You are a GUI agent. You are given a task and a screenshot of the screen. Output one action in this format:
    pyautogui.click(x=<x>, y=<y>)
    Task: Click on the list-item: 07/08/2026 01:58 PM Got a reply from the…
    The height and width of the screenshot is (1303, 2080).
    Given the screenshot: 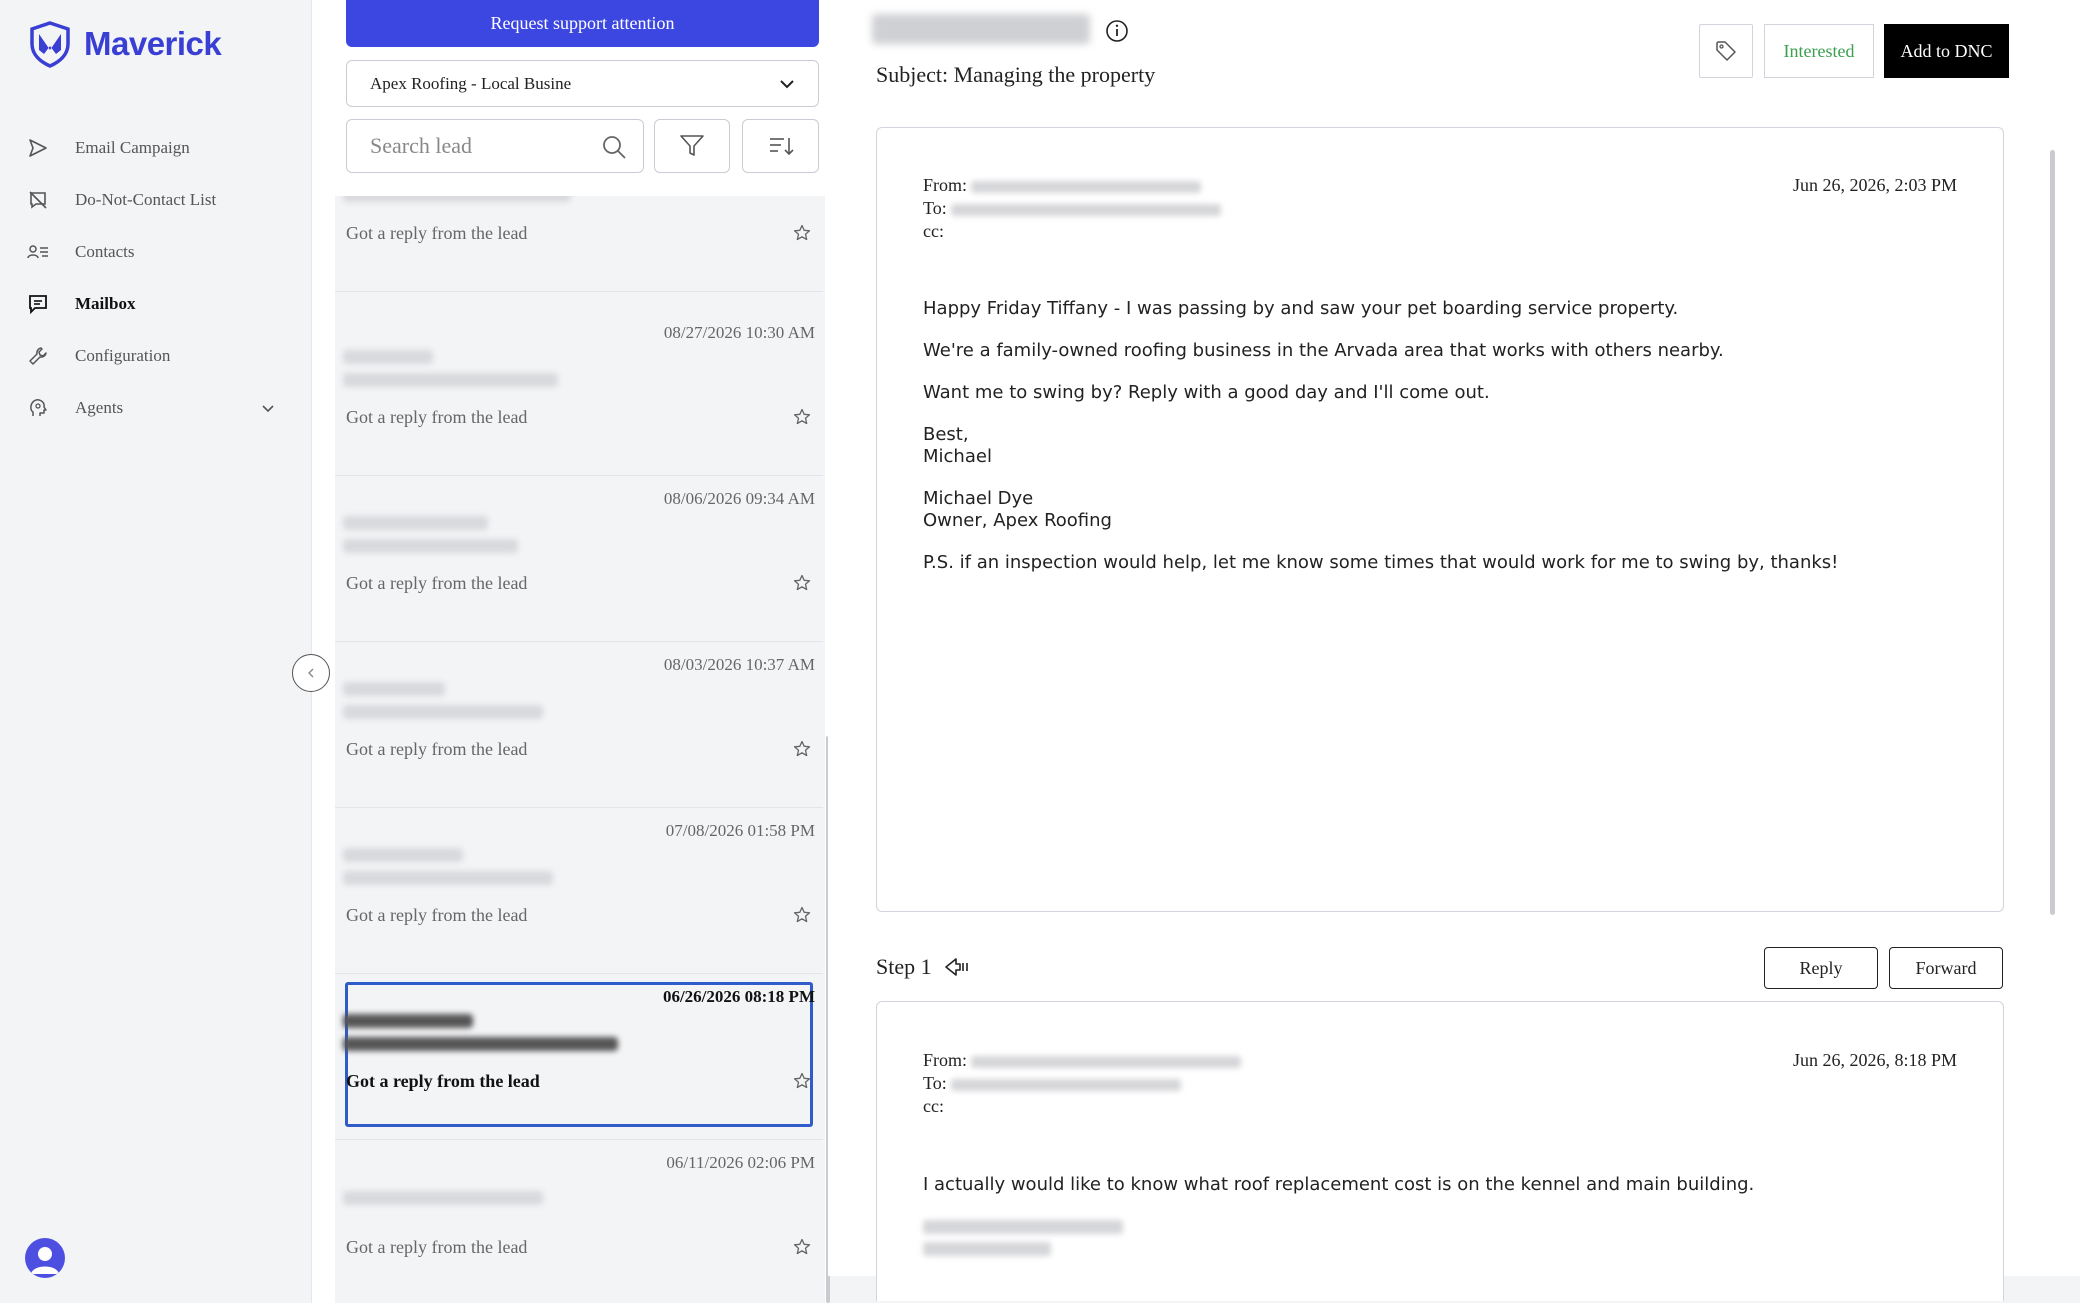 What is the action you would take?
    pyautogui.click(x=579, y=891)
    